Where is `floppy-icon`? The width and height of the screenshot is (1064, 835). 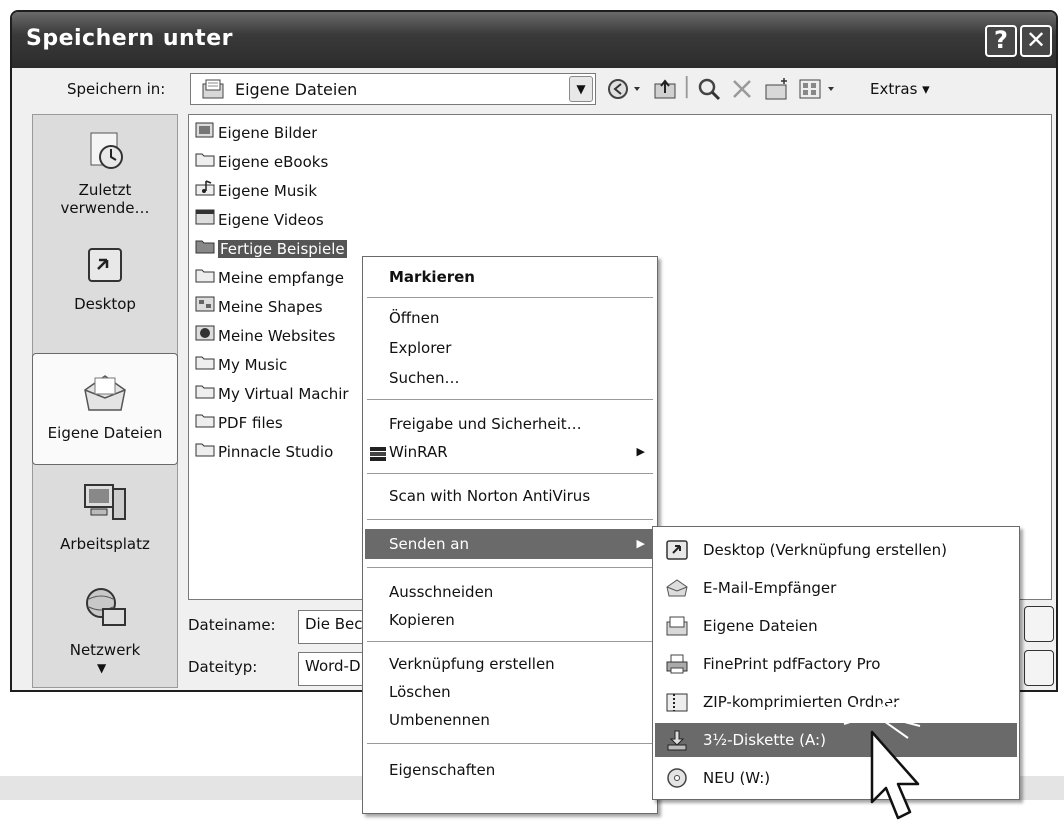
floppy-icon is located at coordinates (677, 746).